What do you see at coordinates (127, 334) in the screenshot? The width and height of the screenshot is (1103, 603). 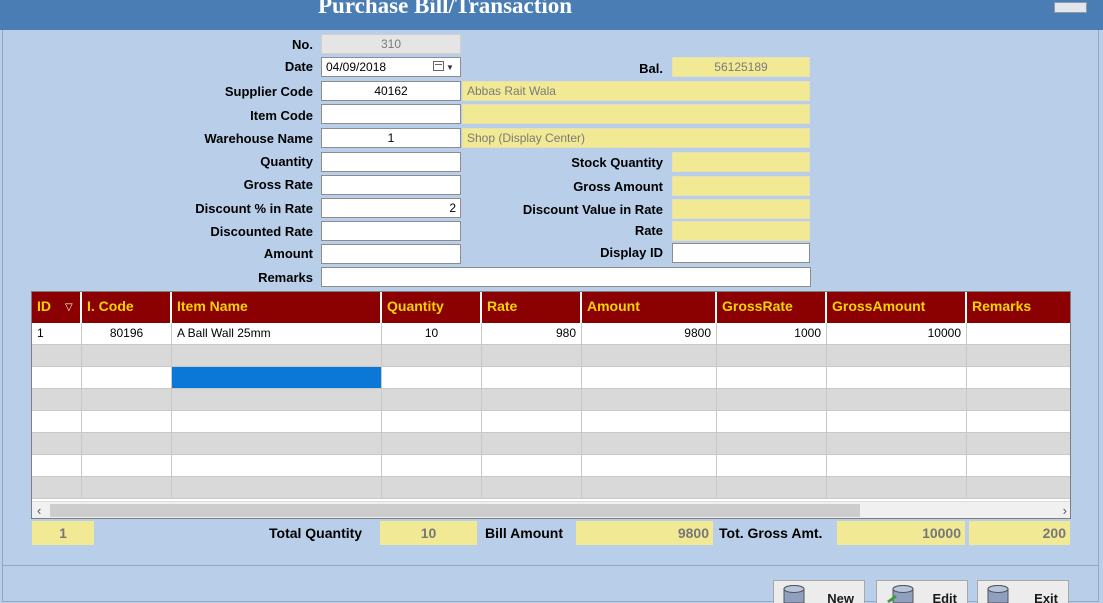 I see `cell-icode: 80196` at bounding box center [127, 334].